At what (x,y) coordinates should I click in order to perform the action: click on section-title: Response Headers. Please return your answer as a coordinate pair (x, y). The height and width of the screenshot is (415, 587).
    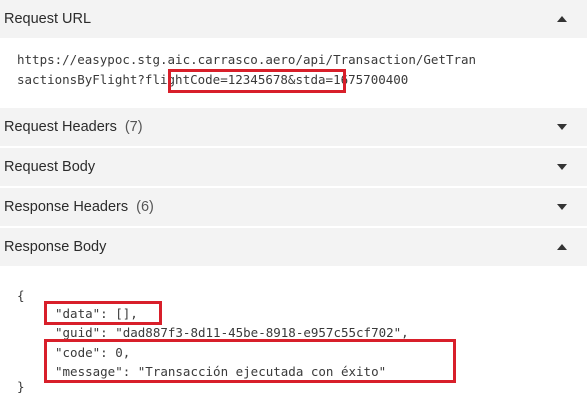
    Looking at the image, I should click on (66, 207).